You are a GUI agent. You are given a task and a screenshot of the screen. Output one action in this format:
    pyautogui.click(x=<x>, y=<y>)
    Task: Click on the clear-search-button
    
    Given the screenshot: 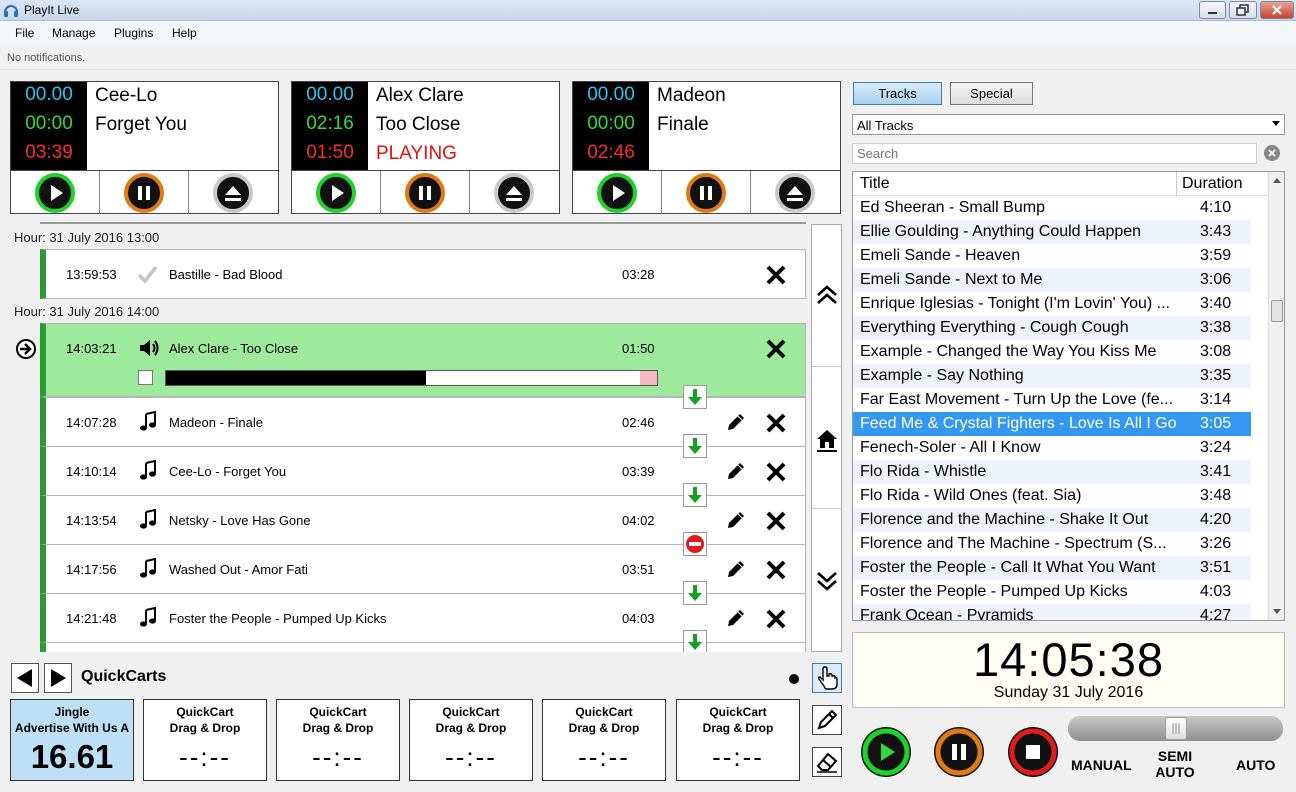 What is the action you would take?
    pyautogui.click(x=1272, y=153)
    